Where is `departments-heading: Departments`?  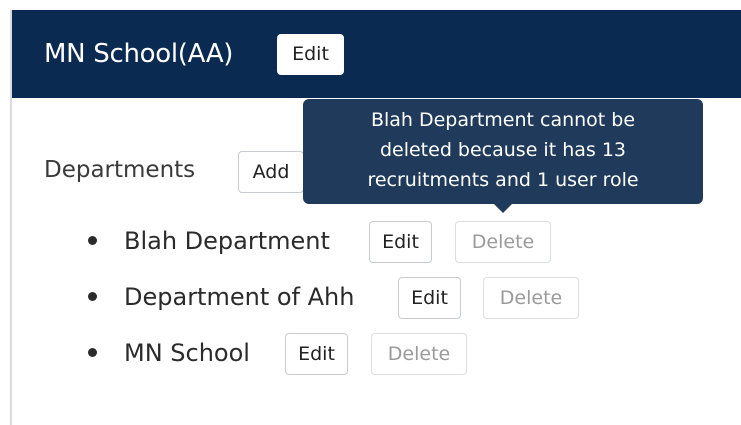
departments-heading: Departments is located at coordinates (120, 170).